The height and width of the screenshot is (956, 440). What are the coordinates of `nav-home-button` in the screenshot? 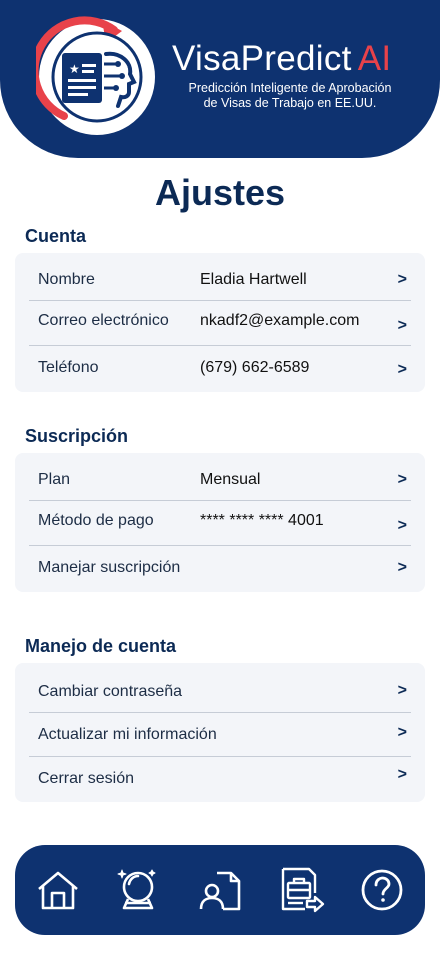 It's located at (58, 890).